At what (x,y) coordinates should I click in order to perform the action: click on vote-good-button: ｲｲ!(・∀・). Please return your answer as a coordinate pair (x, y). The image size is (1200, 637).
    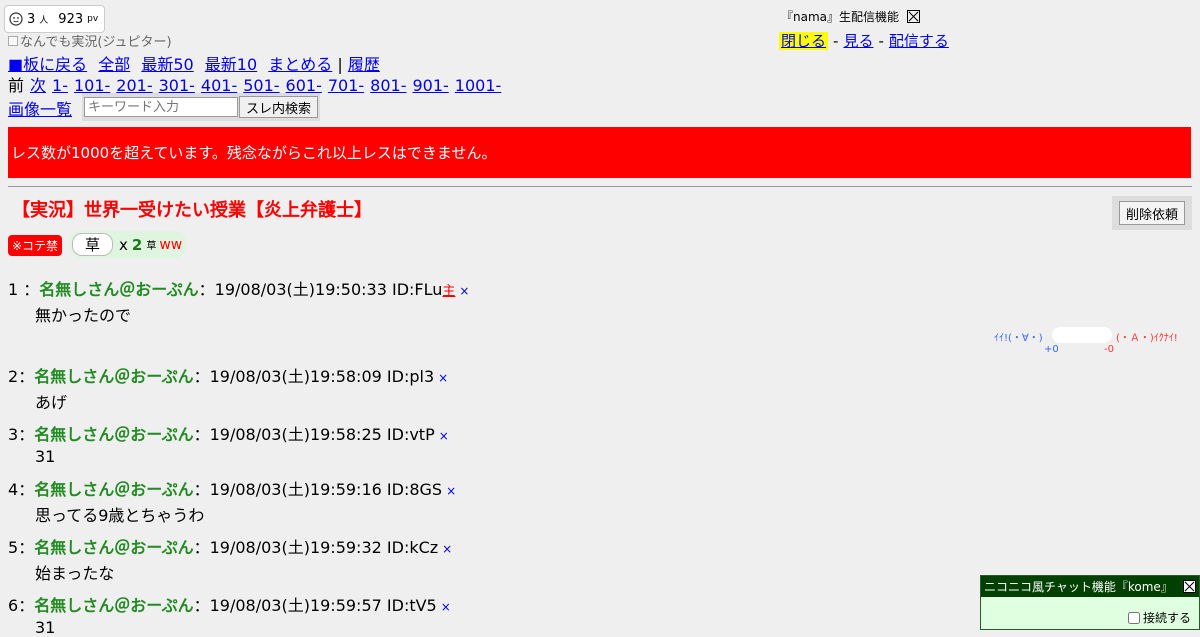
    Looking at the image, I should click on (1018, 336).